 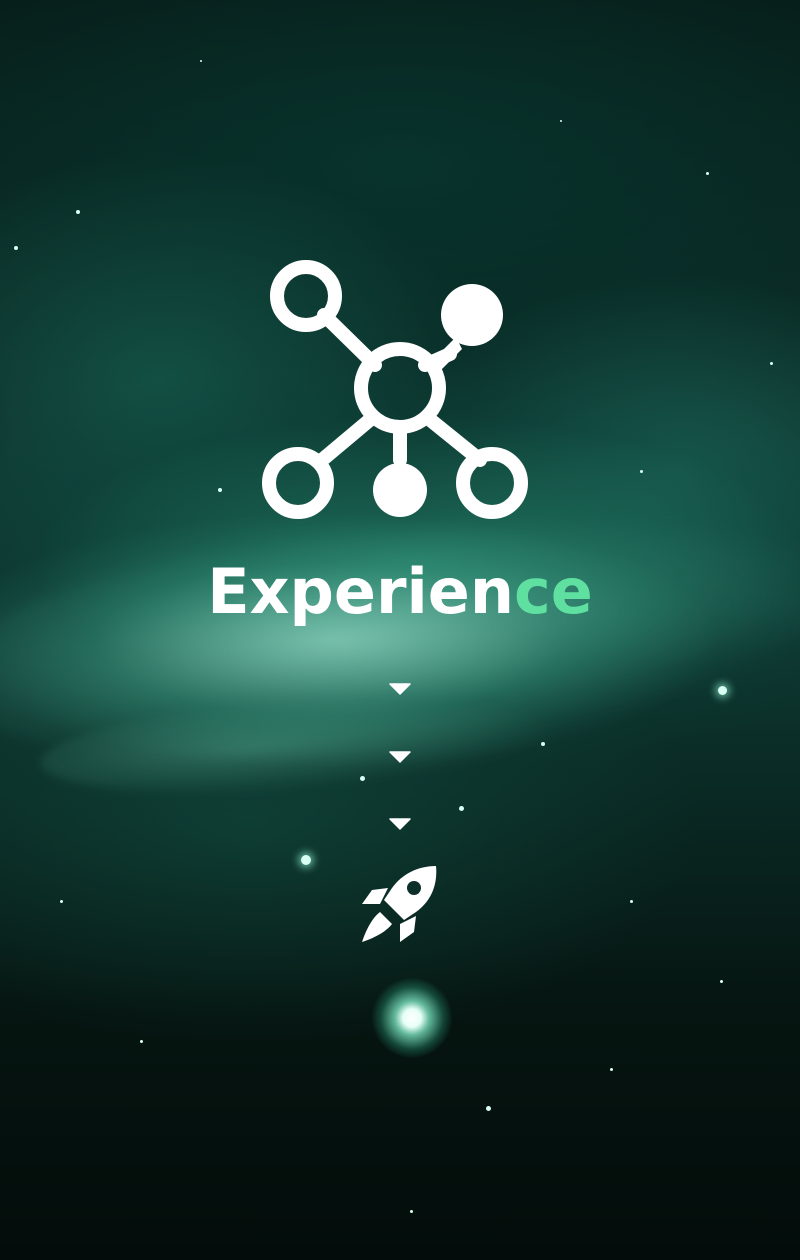 I want to click on brand-title-accent: ce, so click(x=553, y=591).